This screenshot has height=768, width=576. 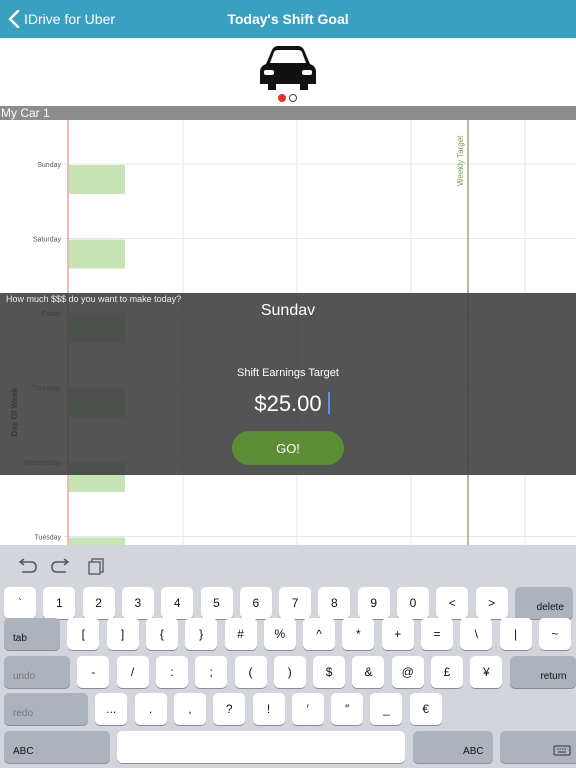 I want to click on key-symbol-2-9: @, so click(x=407, y=672).